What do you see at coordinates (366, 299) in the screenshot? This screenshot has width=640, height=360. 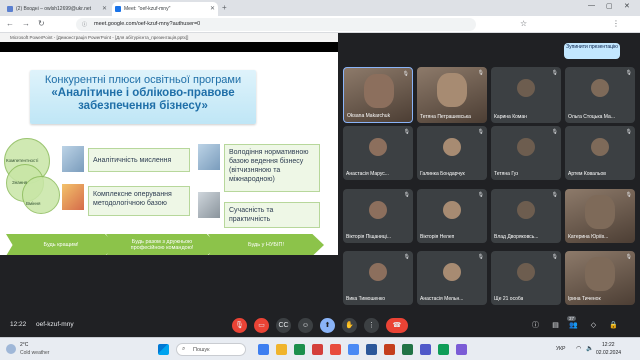 I see `participant-name: Вика Тимошенко` at bounding box center [366, 299].